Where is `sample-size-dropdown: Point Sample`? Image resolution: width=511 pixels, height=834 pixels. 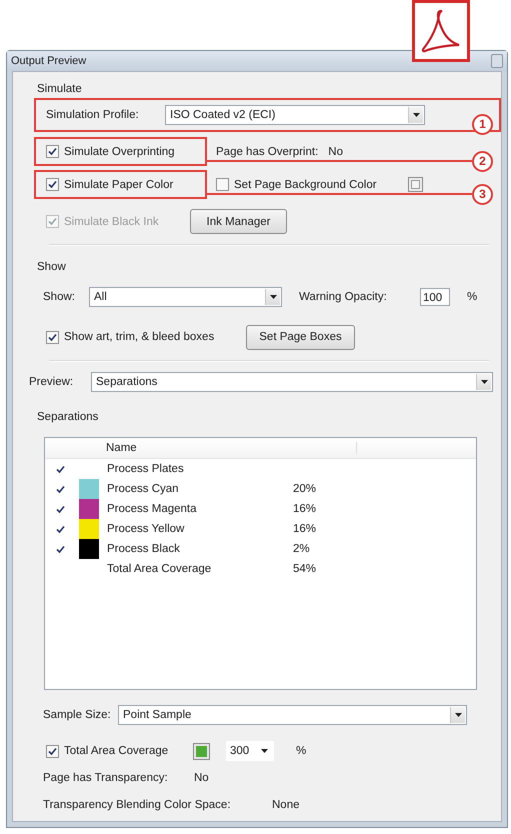
sample-size-dropdown: Point Sample is located at coordinates (292, 715).